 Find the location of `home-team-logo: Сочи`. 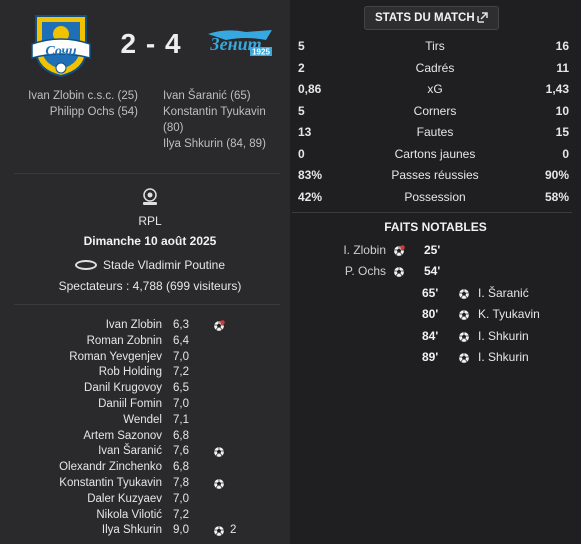

home-team-logo: Сочи is located at coordinates (61, 44).